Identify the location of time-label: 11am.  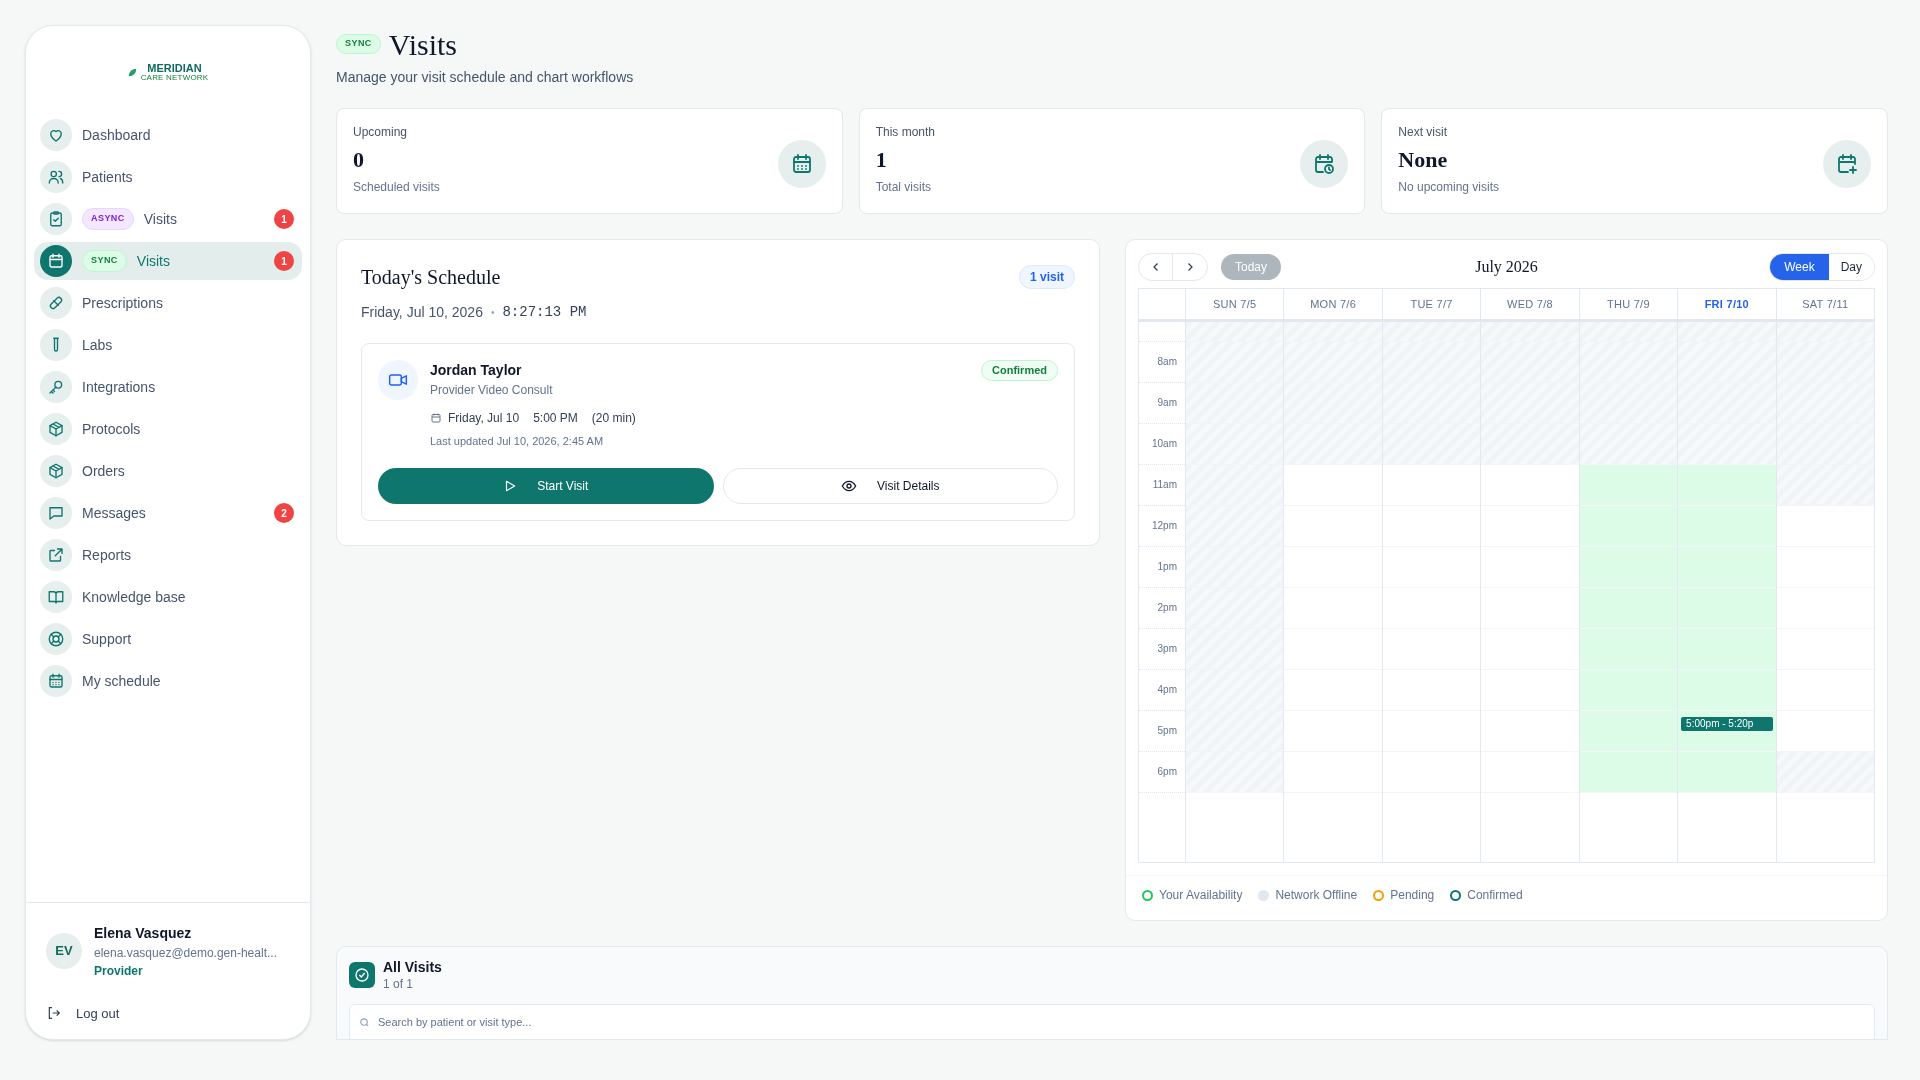
(1164, 484).